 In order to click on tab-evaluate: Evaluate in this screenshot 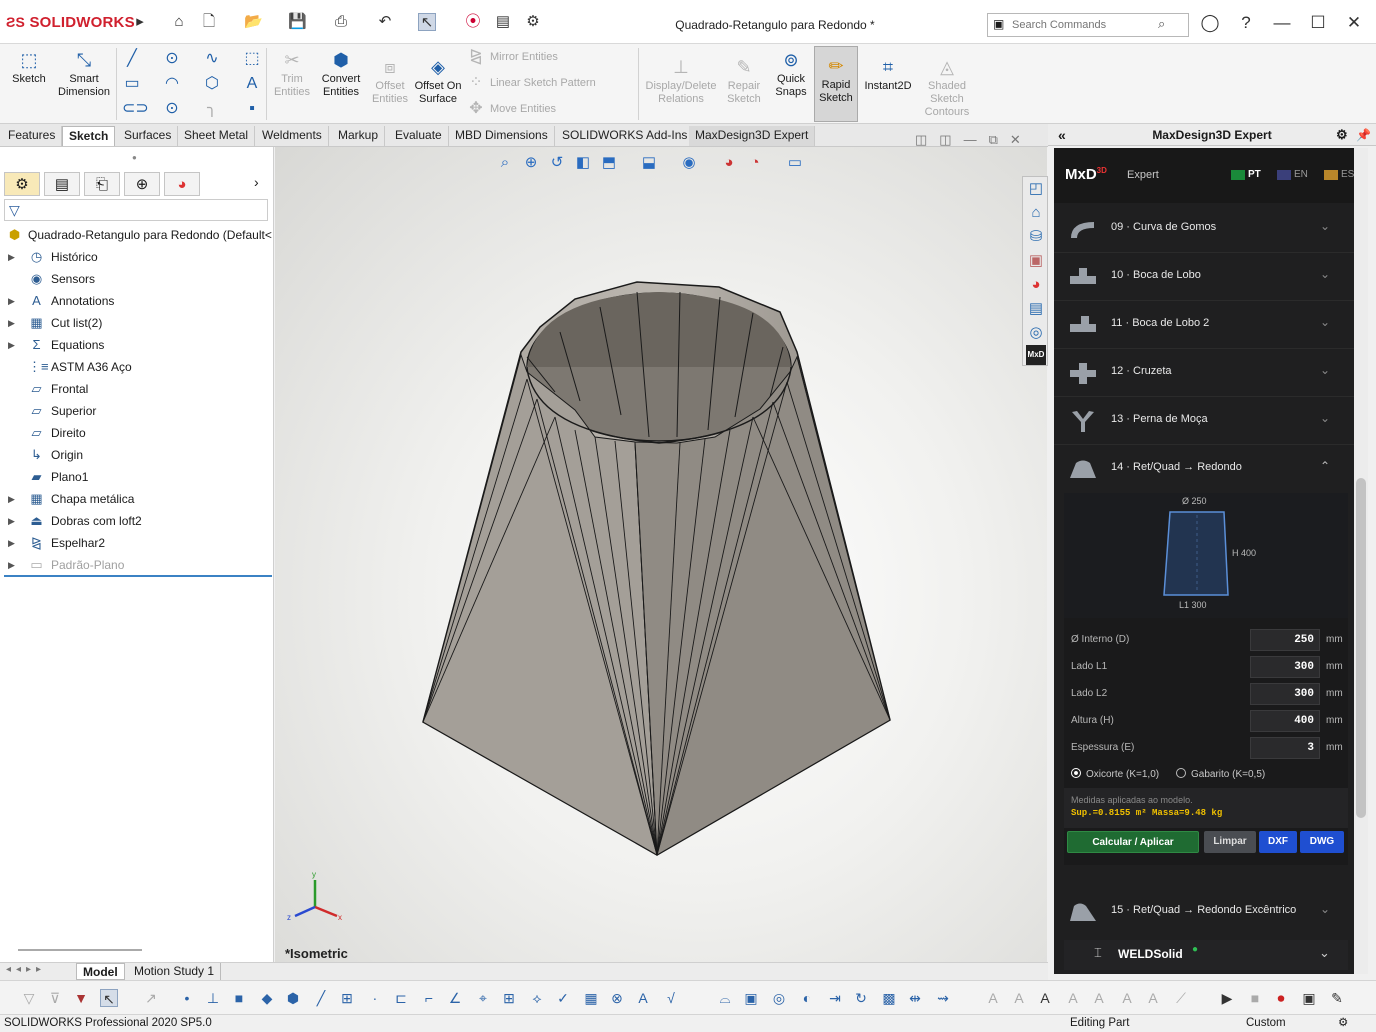, I will do `click(419, 136)`.